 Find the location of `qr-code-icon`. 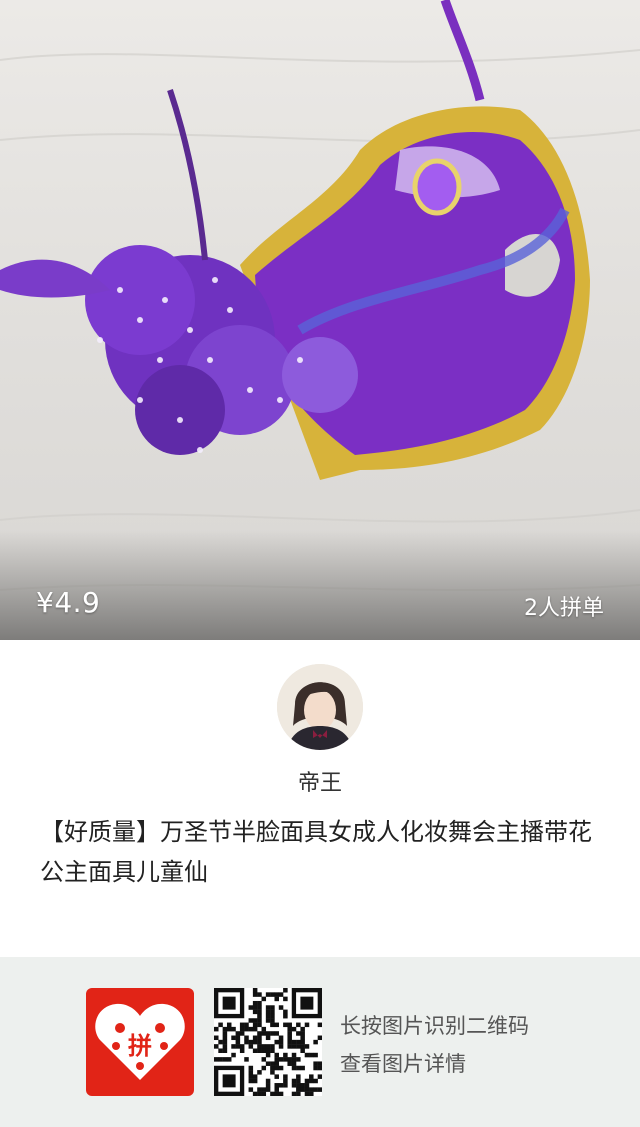

qr-code-icon is located at coordinates (268, 1042).